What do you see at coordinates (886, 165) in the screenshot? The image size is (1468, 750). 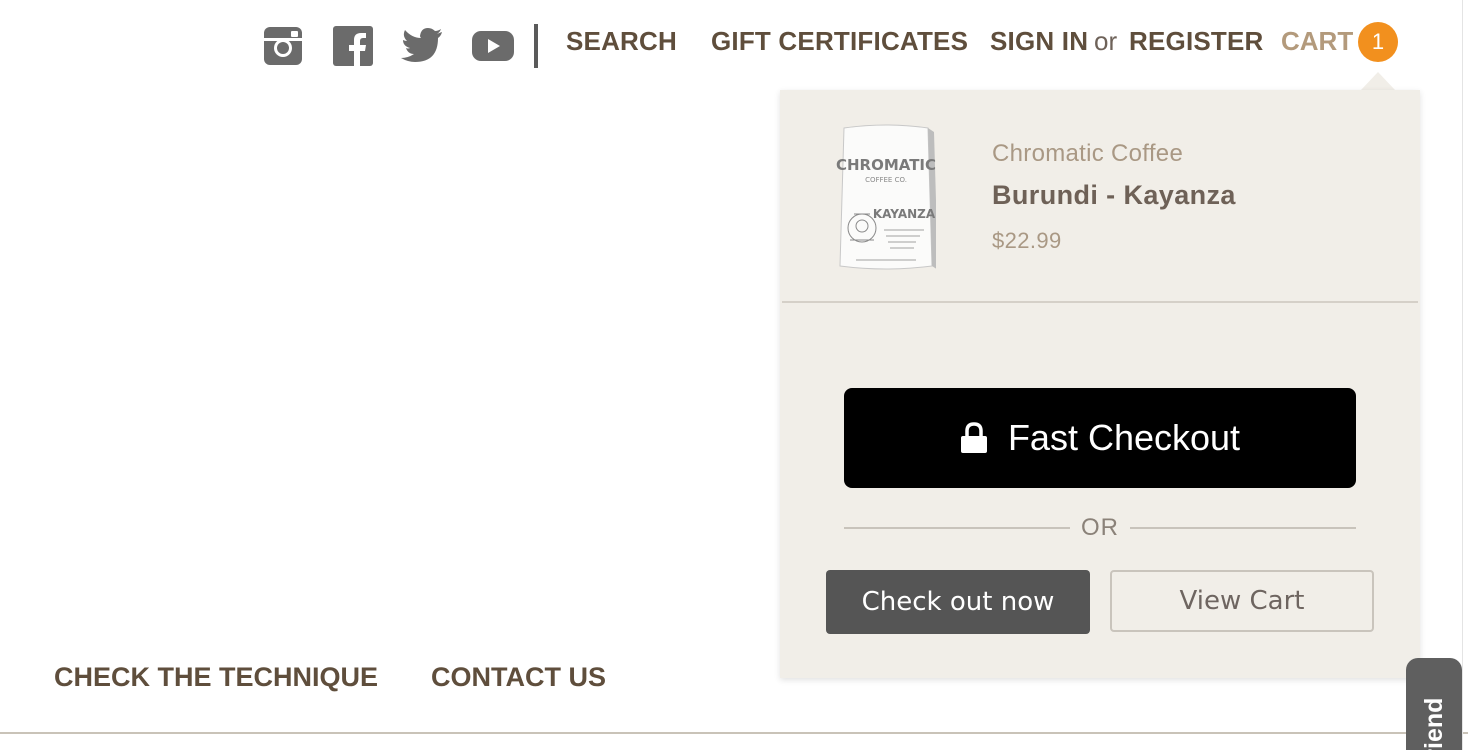 I see `bag-brand-text: CHROMATIC` at bounding box center [886, 165].